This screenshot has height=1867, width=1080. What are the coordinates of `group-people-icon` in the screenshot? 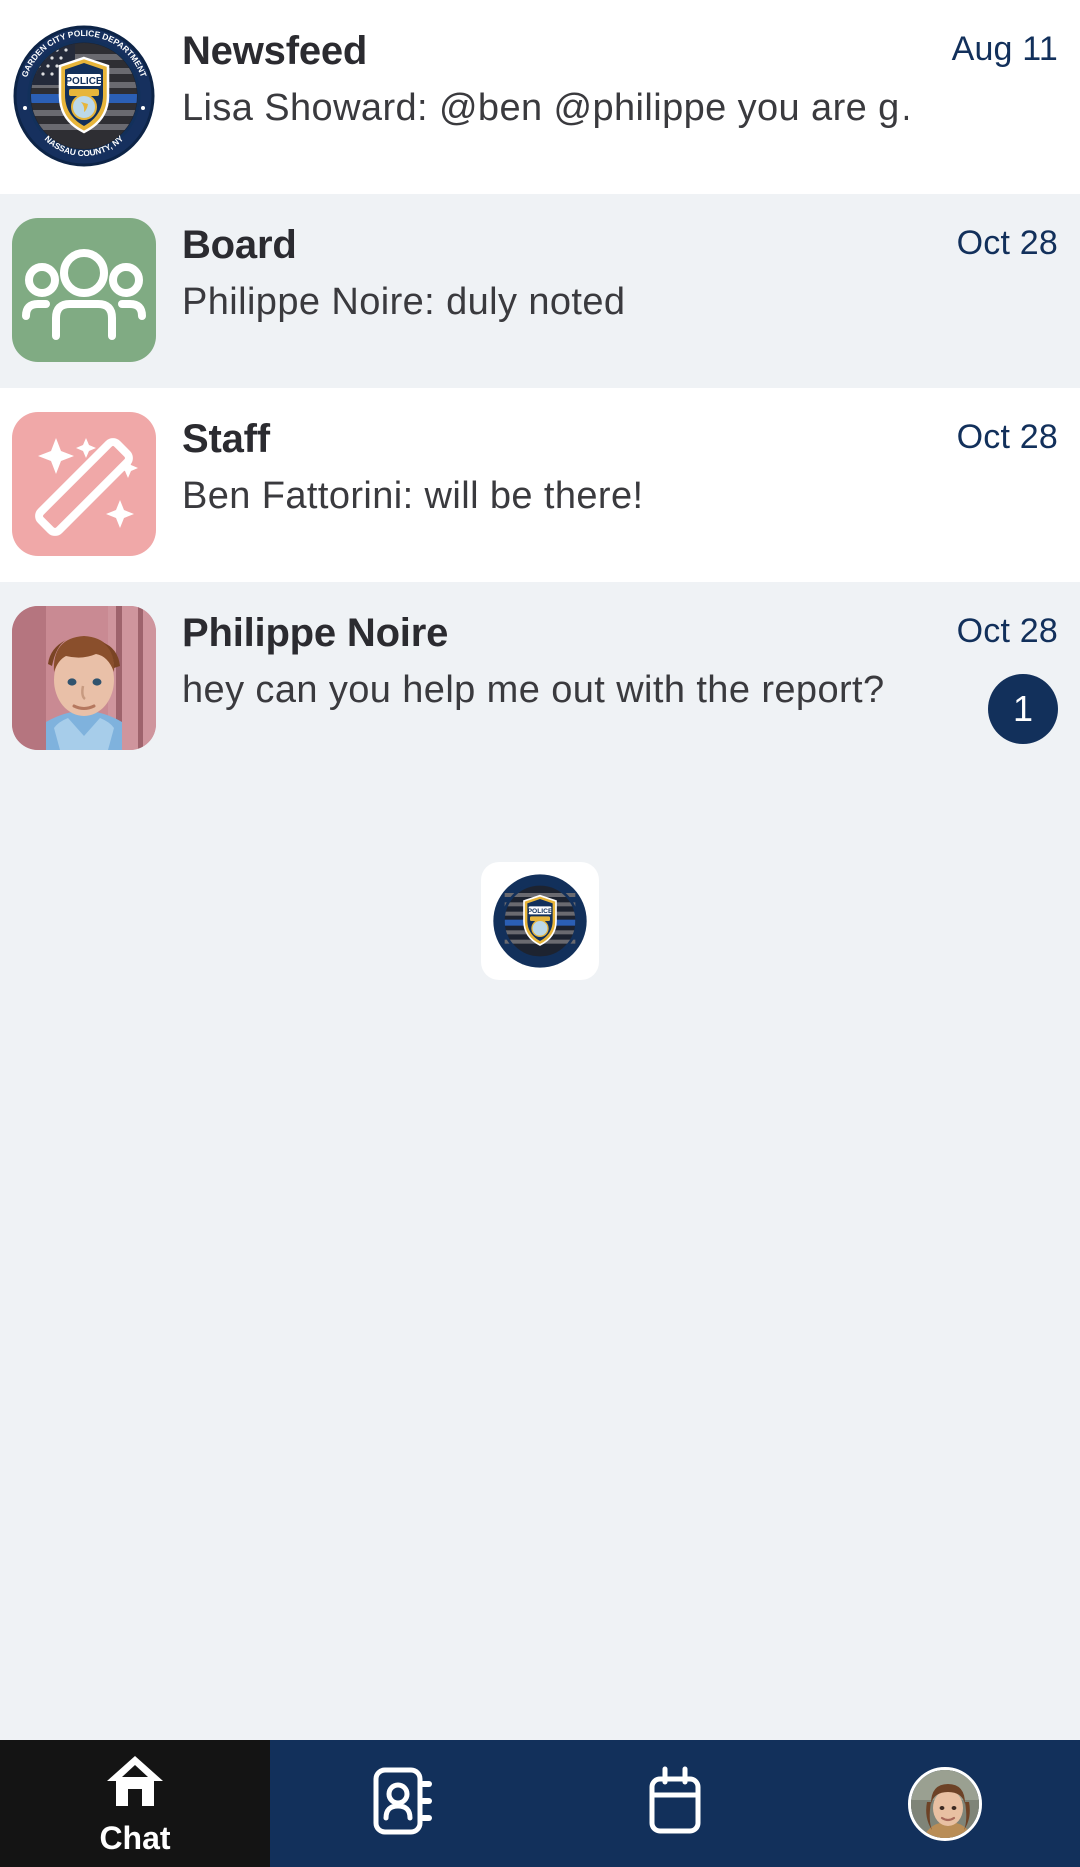 It's located at (84, 290).